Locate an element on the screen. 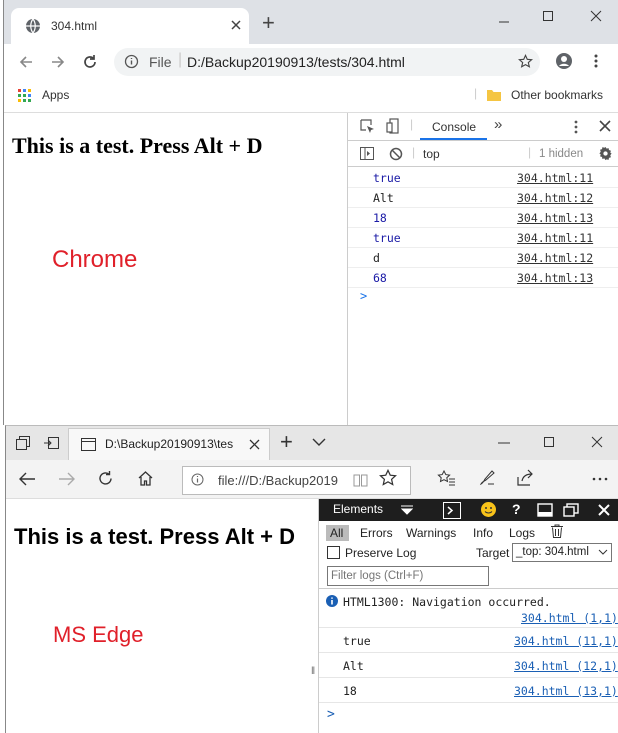 Image resolution: width=618 pixels, height=733 pixels. console-source-link: 304.html (11,1) is located at coordinates (566, 641).